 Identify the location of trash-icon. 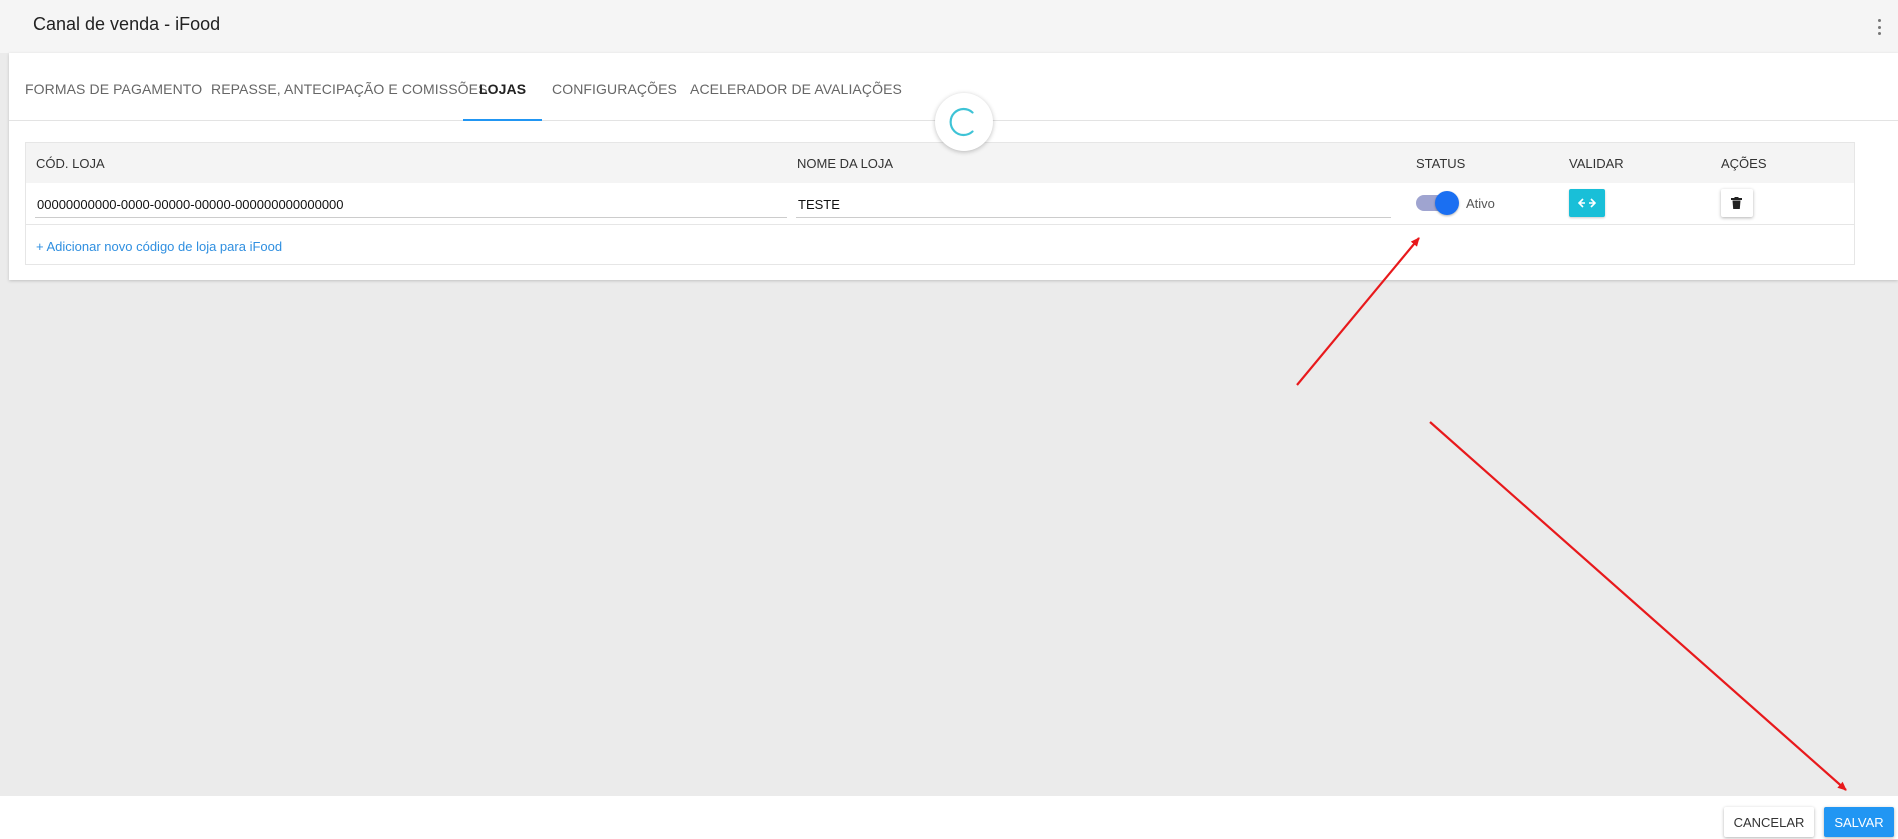
(1736, 203).